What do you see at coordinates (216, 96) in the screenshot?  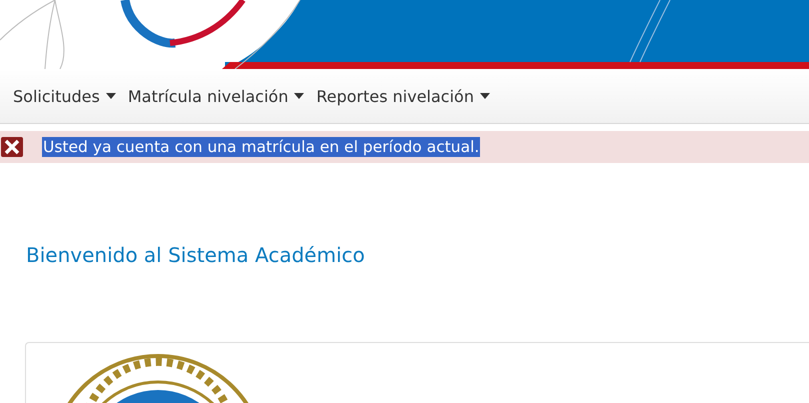 I see `menu-dropdown: Matrícula nivelación` at bounding box center [216, 96].